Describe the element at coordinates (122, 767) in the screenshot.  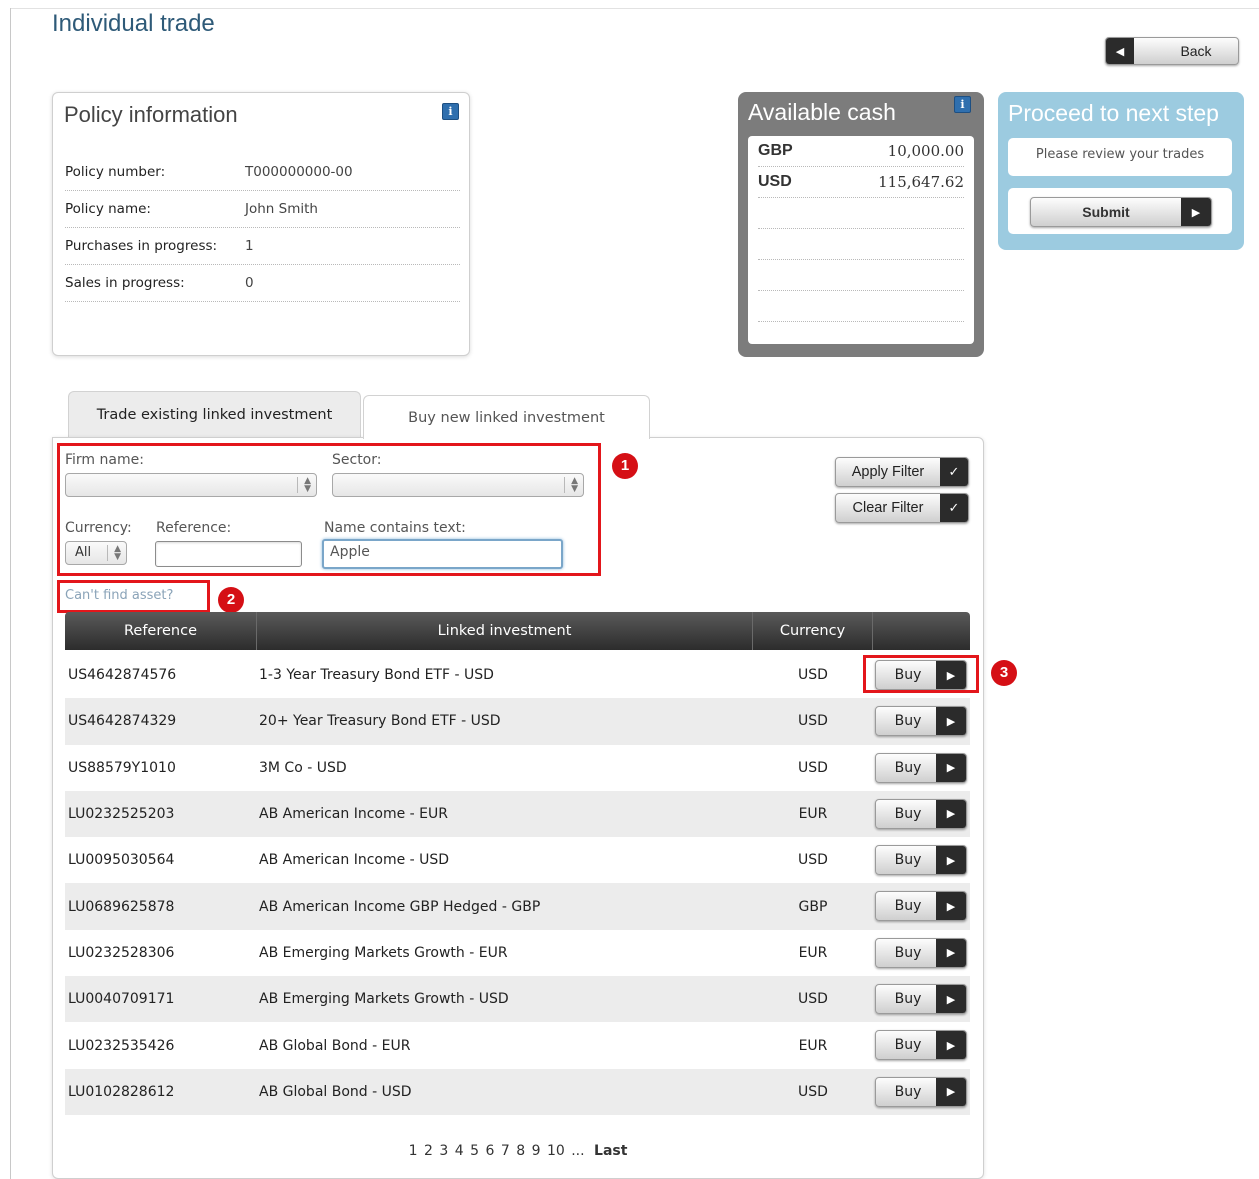
I see `cell-reference: US88579Y1010` at that location.